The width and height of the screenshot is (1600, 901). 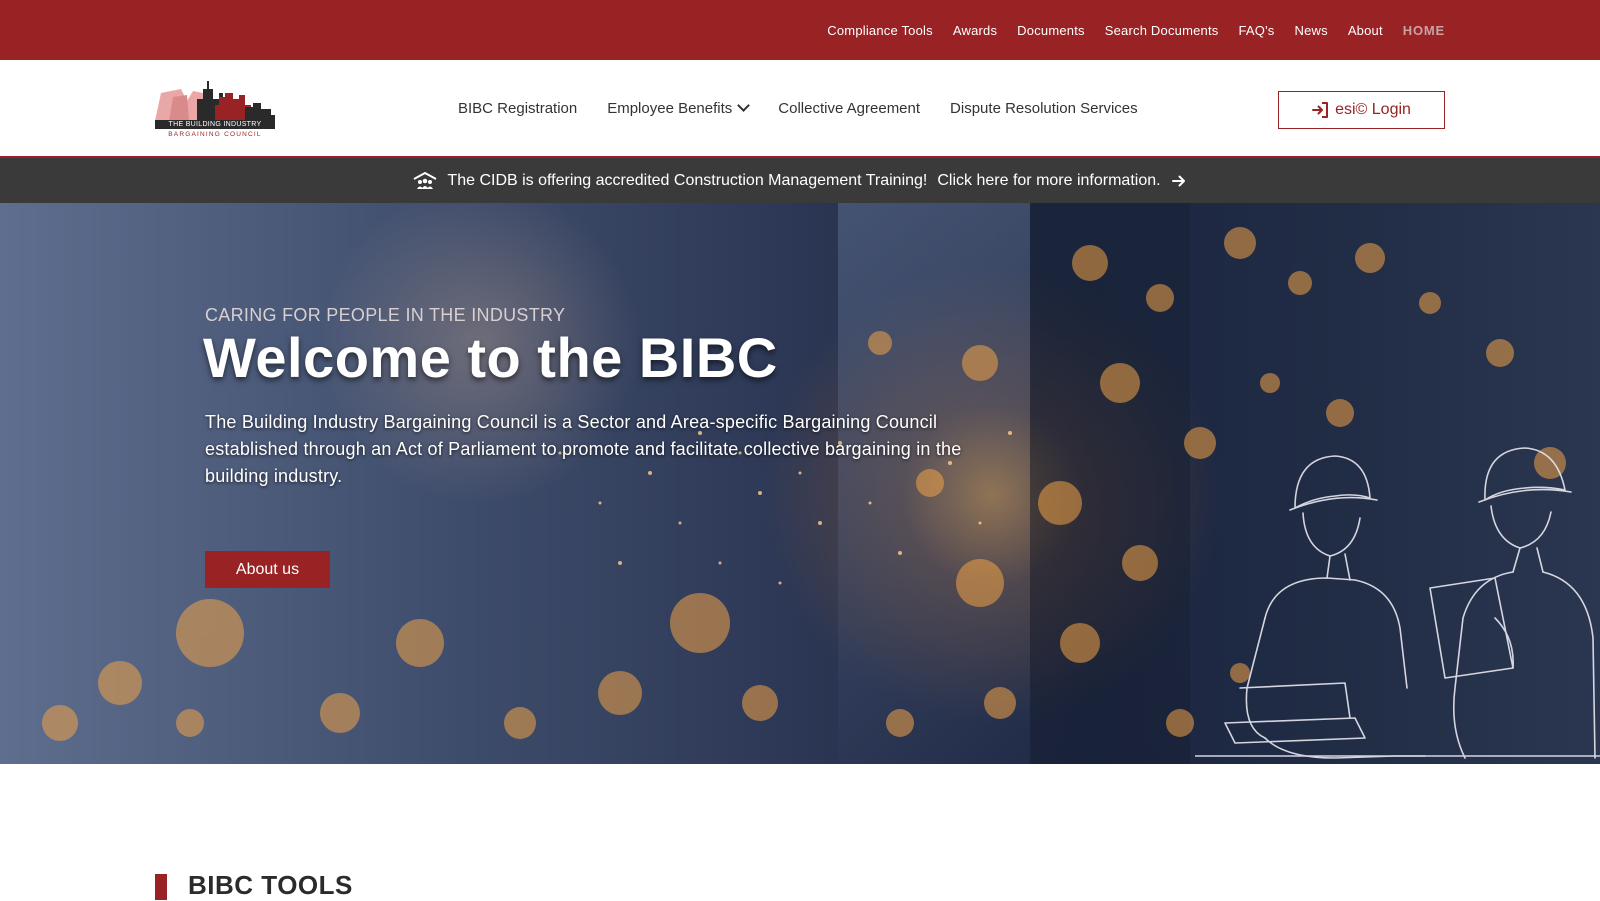 I want to click on topnav-home: HOME, so click(x=1424, y=30).